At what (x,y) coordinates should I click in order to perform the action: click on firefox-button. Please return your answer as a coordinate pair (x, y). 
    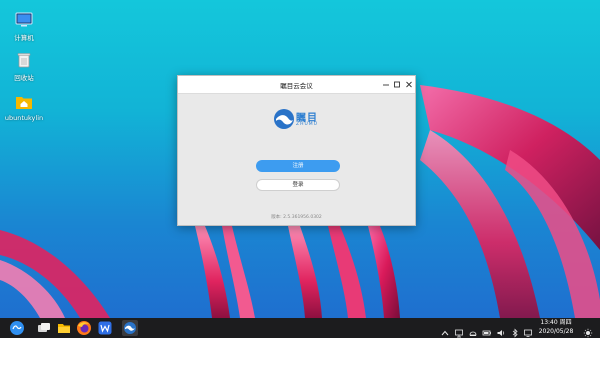
    Looking at the image, I should click on (84, 328).